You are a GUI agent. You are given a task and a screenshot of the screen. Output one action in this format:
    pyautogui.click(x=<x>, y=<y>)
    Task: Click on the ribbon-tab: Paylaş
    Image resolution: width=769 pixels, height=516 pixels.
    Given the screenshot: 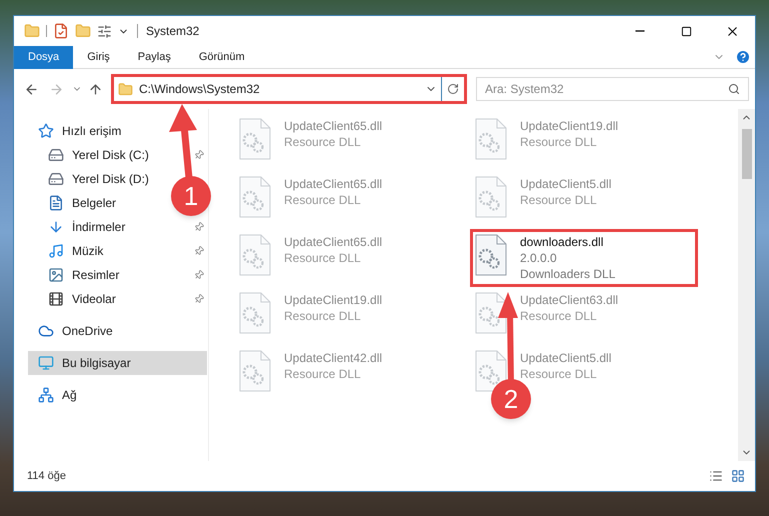 What is the action you would take?
    pyautogui.click(x=154, y=57)
    